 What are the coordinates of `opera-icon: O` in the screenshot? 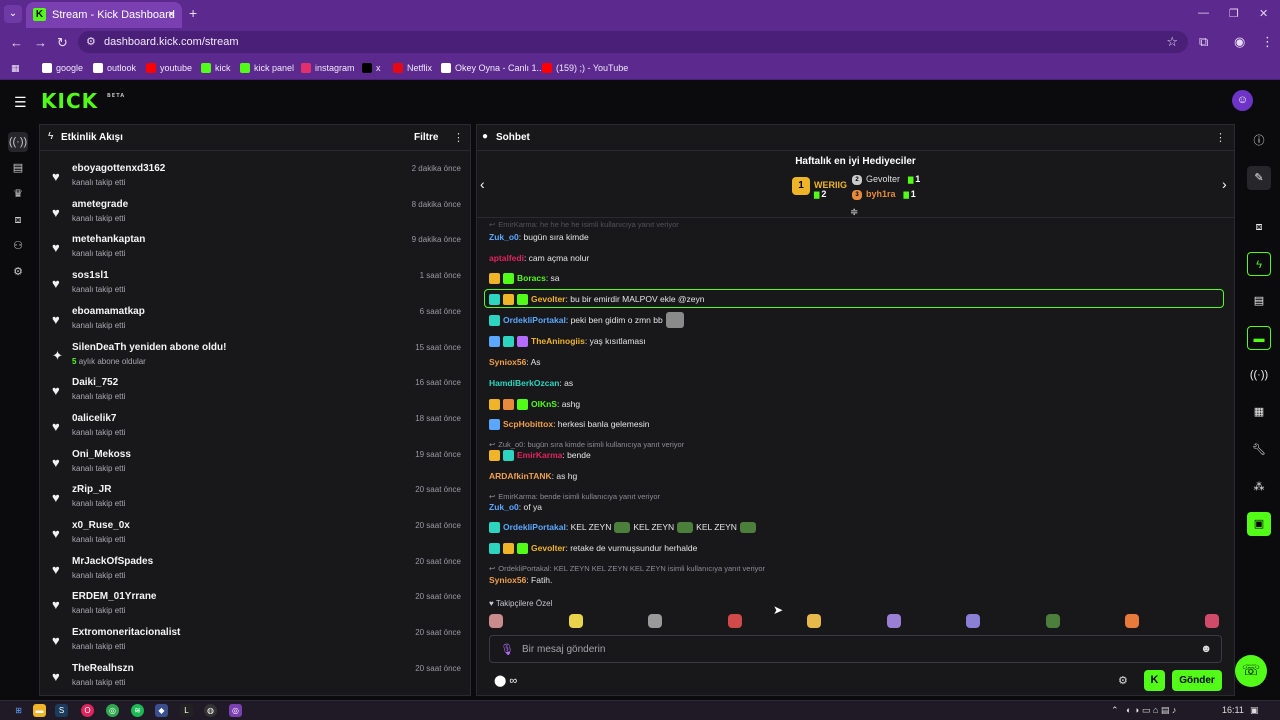 It's located at (87, 710).